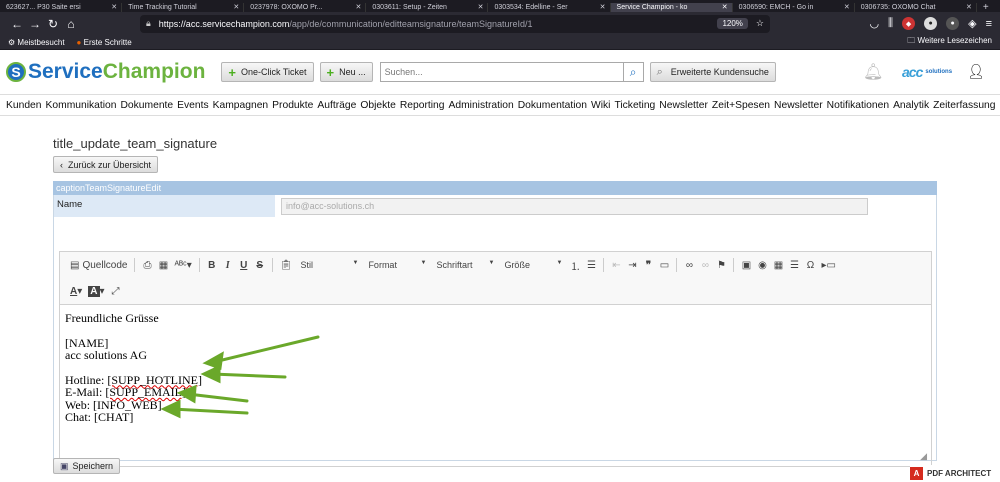  What do you see at coordinates (874, 23) in the screenshot?
I see `pocket-icon: ◡` at bounding box center [874, 23].